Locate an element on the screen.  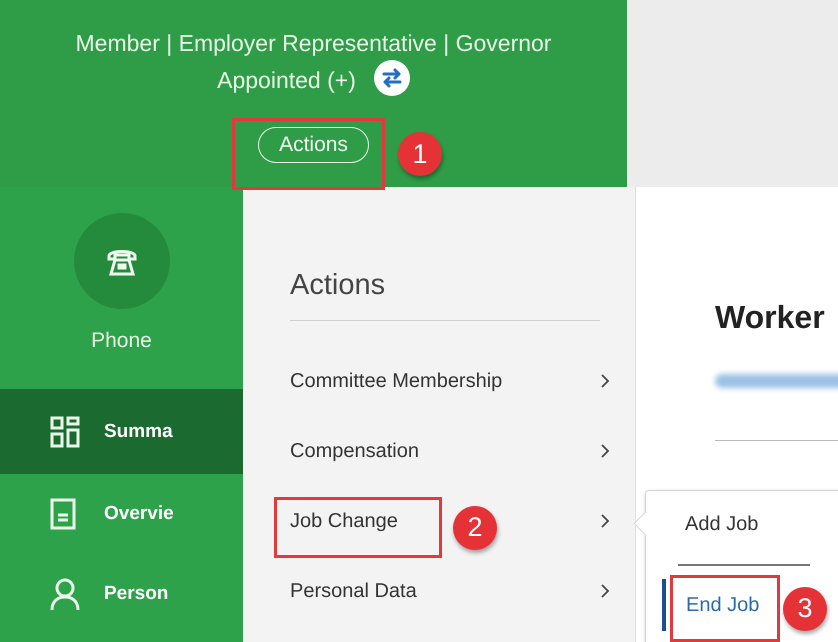
menu-item: Personal Data is located at coordinates (353, 591).